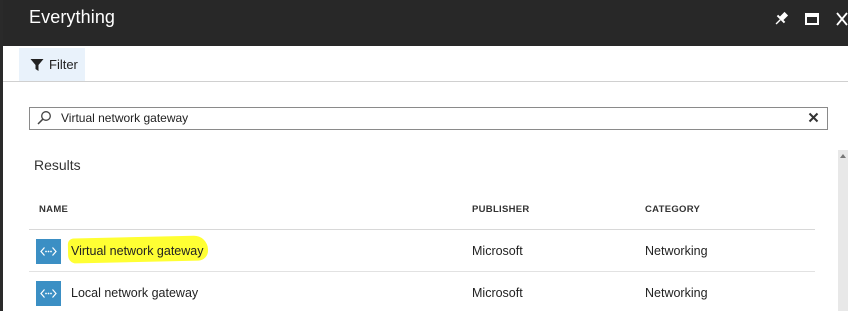 Image resolution: width=848 pixels, height=314 pixels. I want to click on search-input, so click(431, 118).